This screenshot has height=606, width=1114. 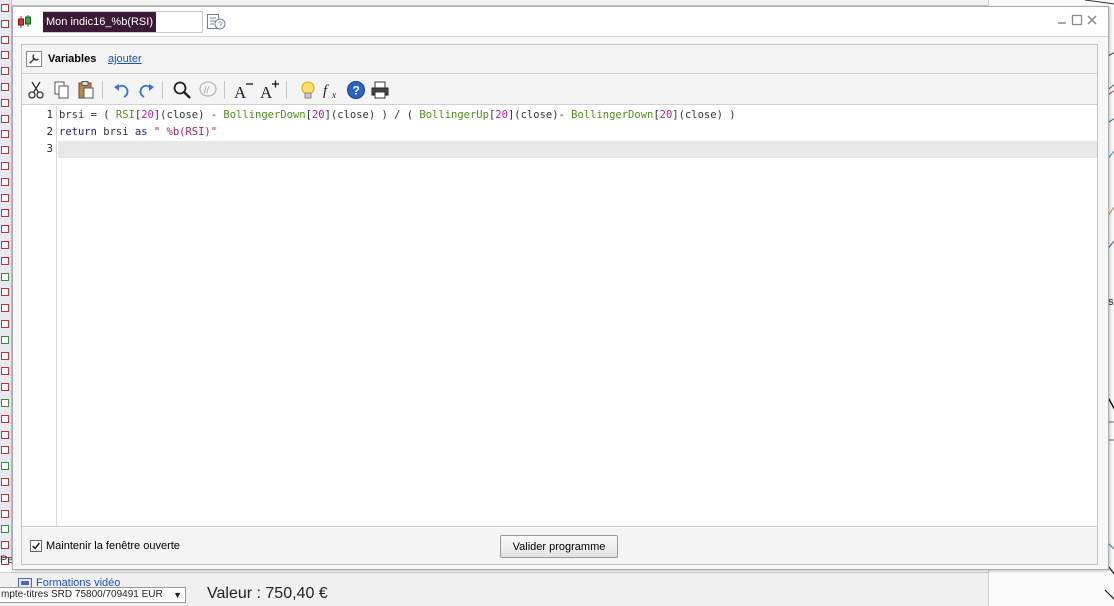 What do you see at coordinates (122, 90) in the screenshot?
I see `undo-icon` at bounding box center [122, 90].